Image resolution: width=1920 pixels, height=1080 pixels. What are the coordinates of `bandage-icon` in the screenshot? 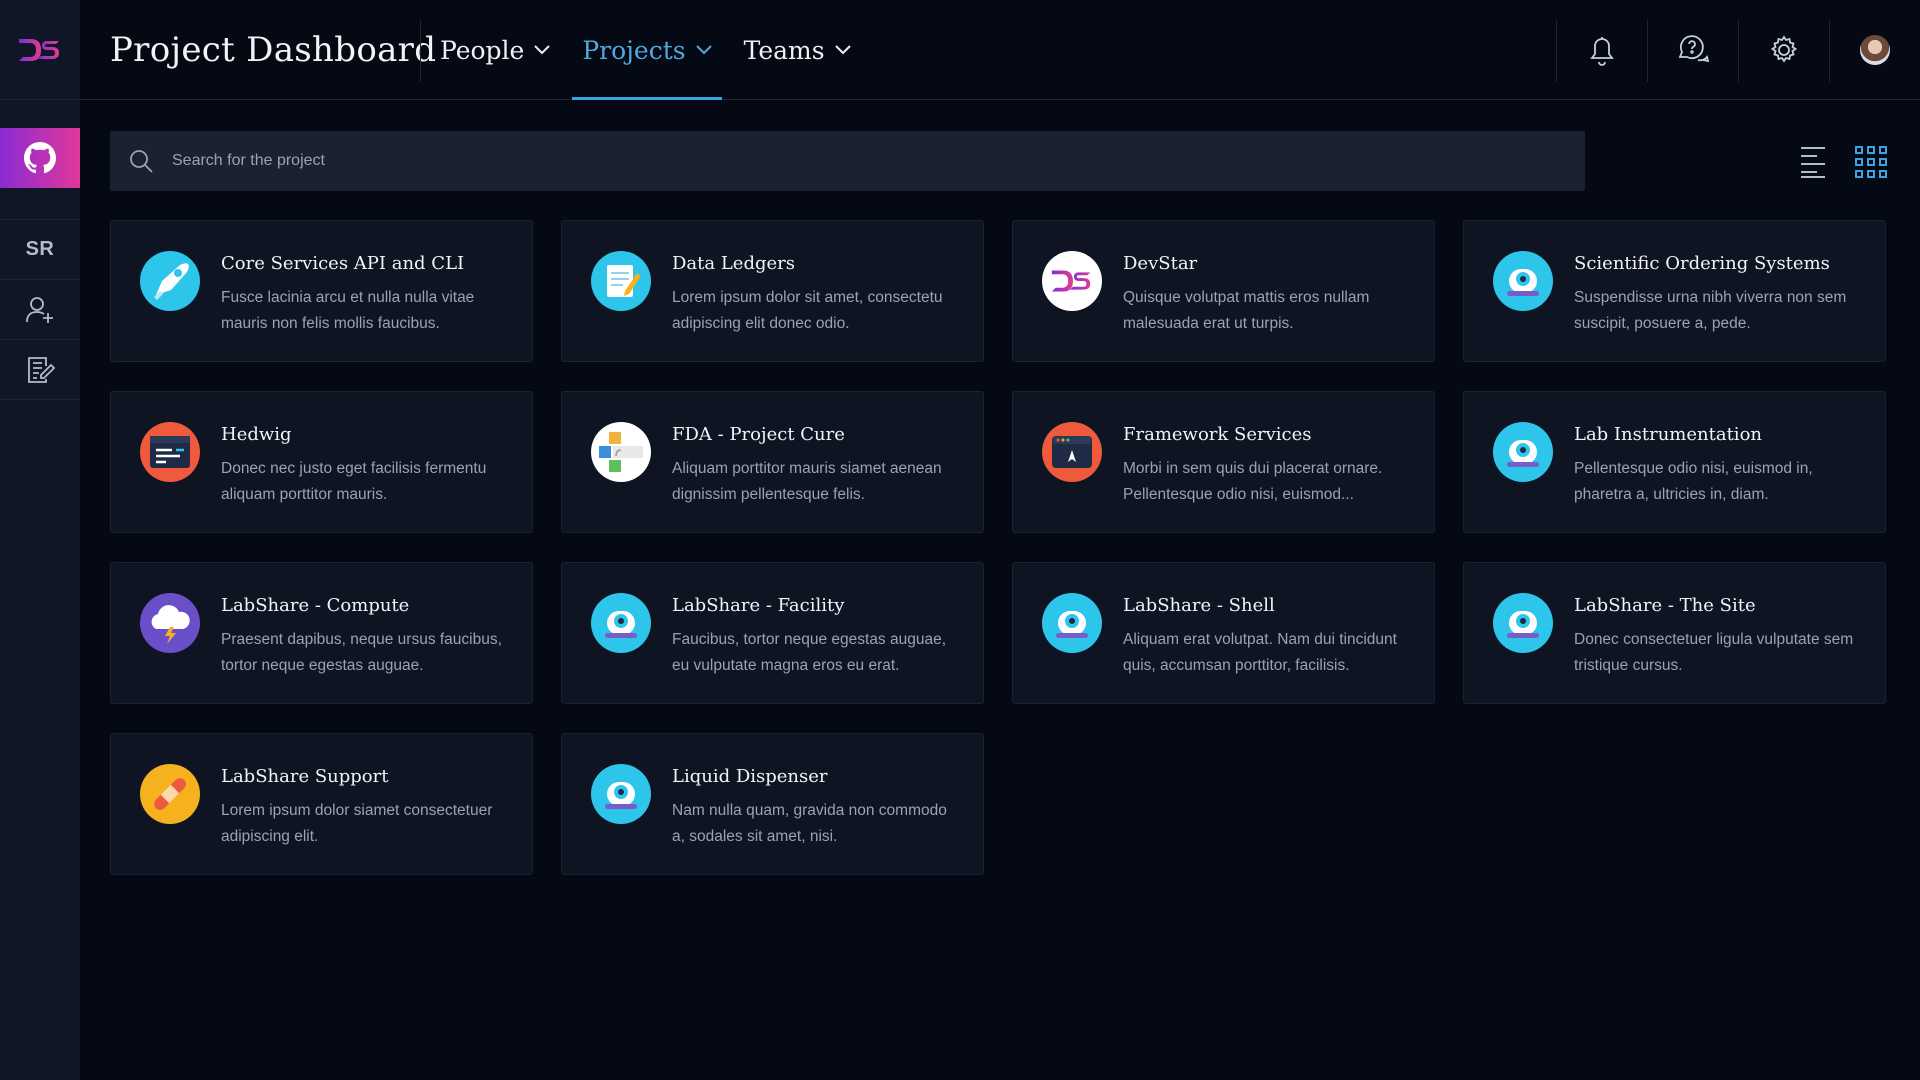 It's located at (170, 794).